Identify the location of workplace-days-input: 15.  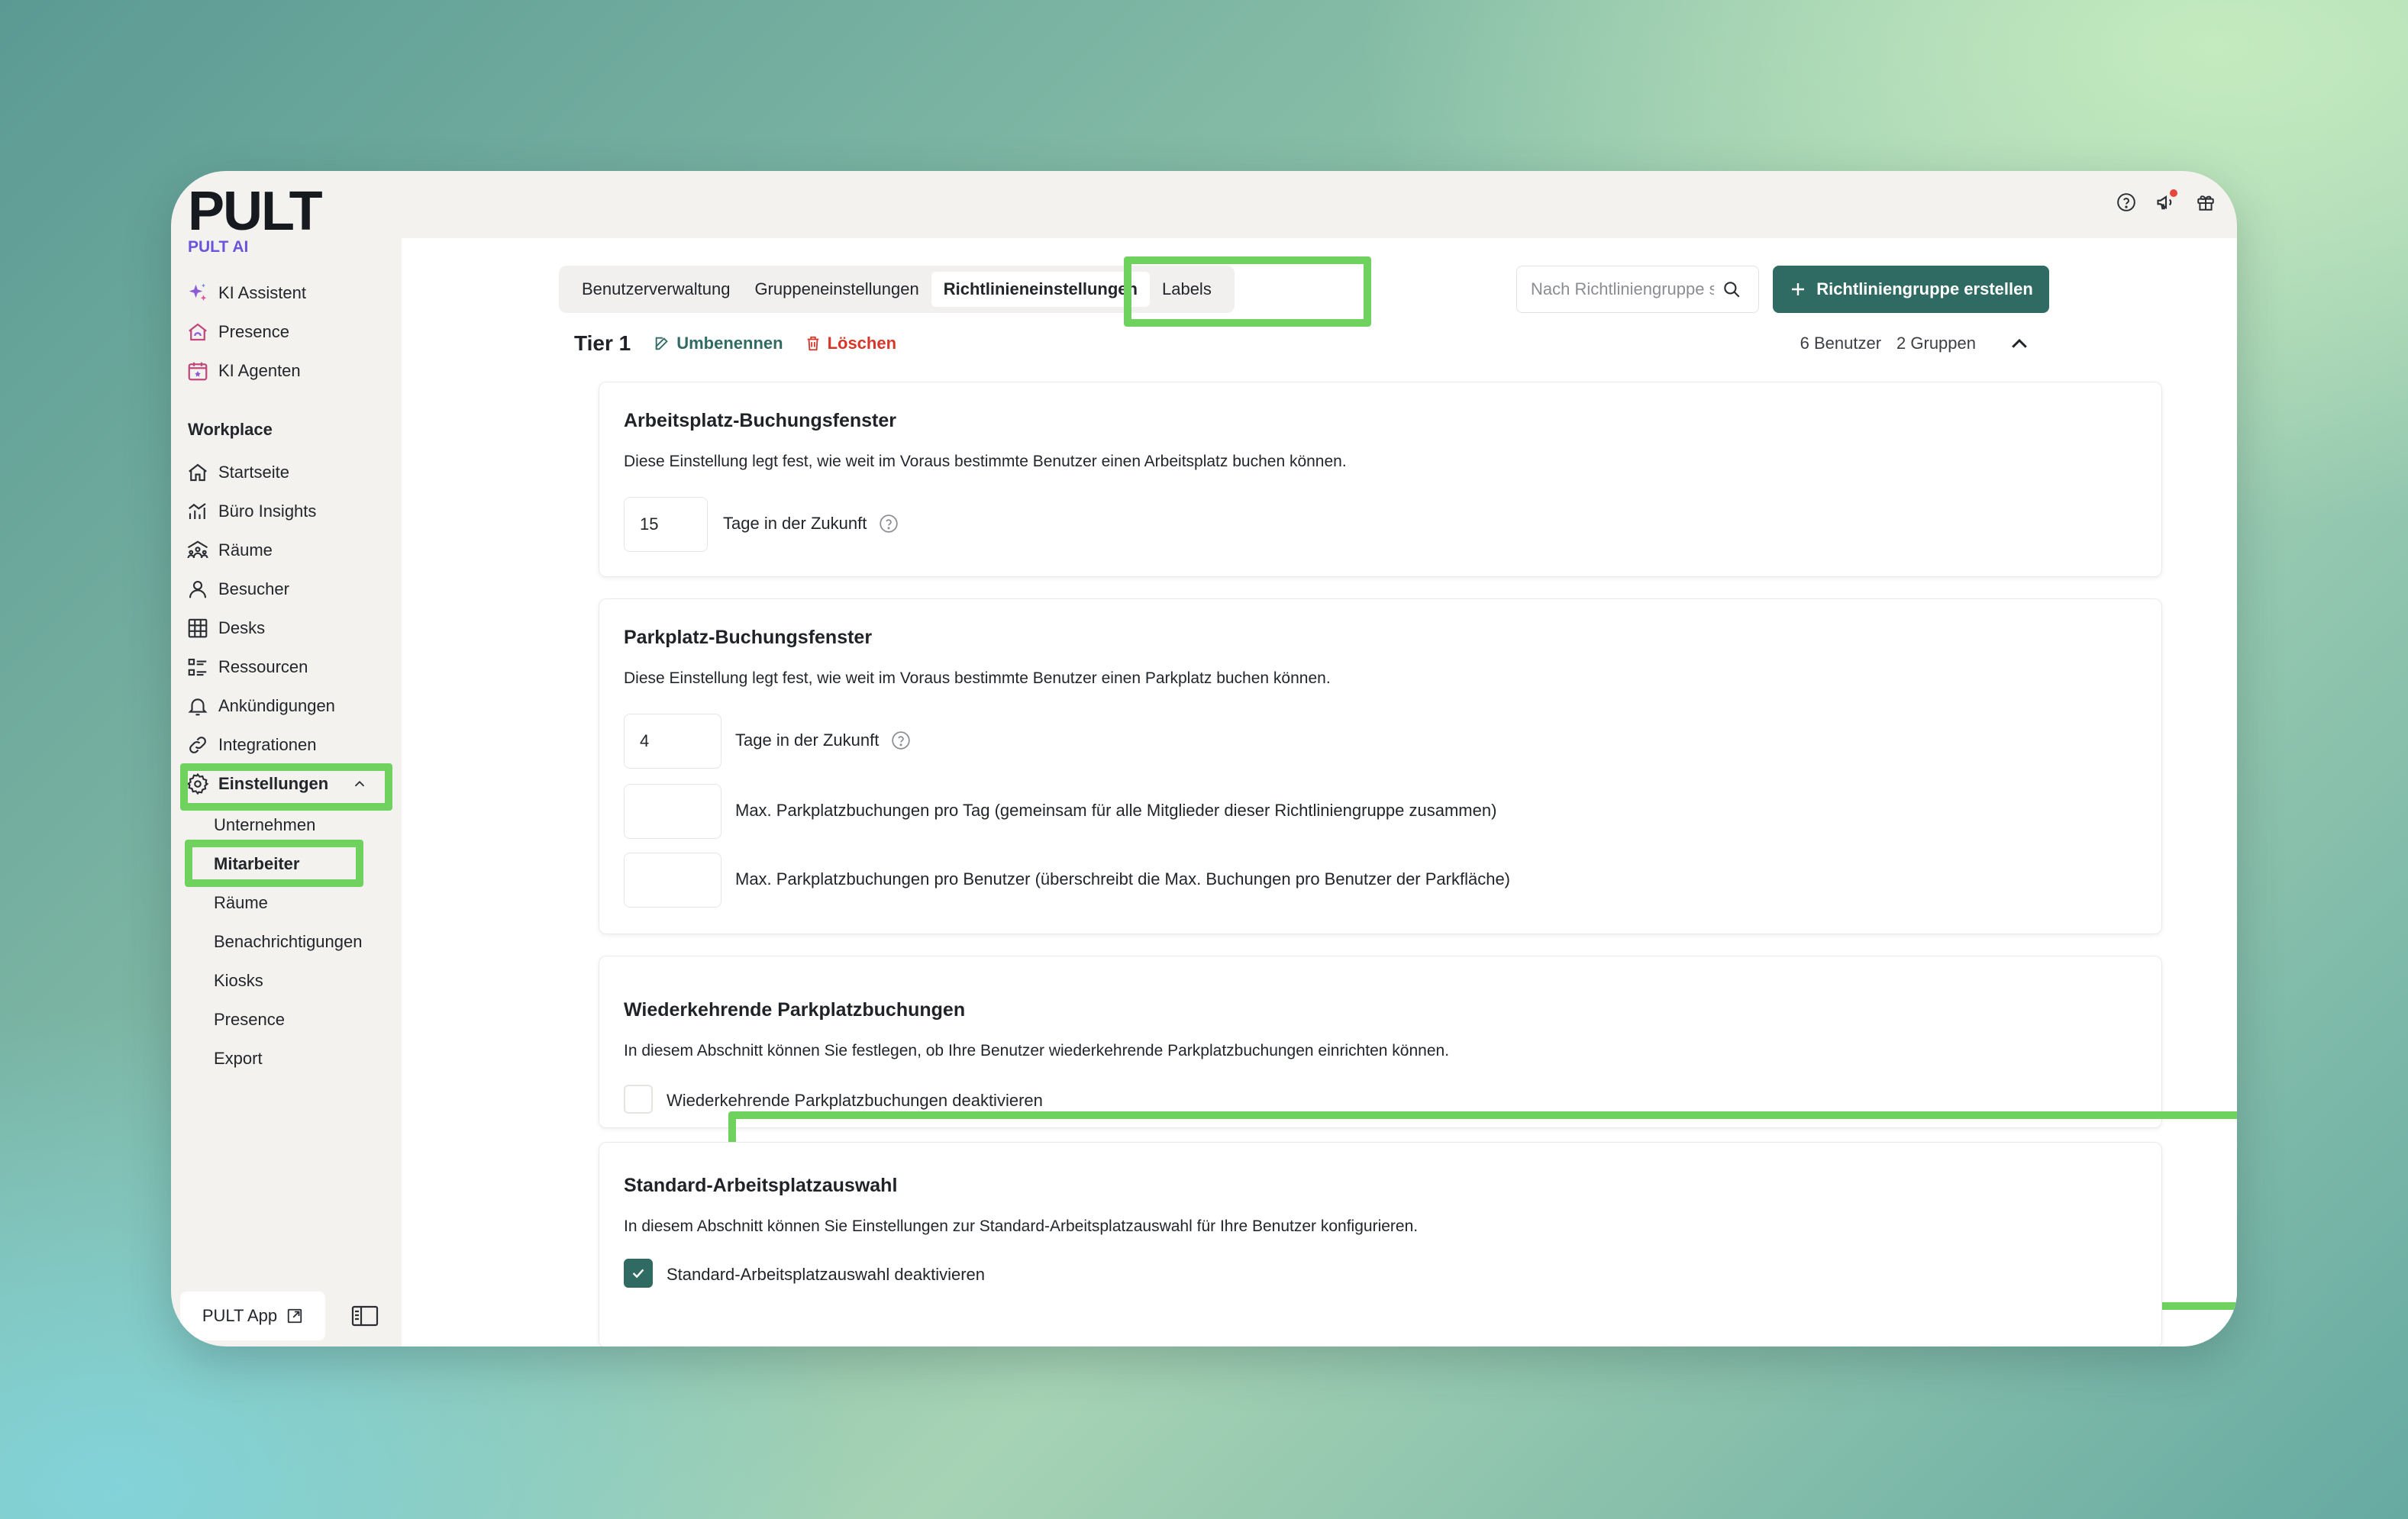
(666, 524).